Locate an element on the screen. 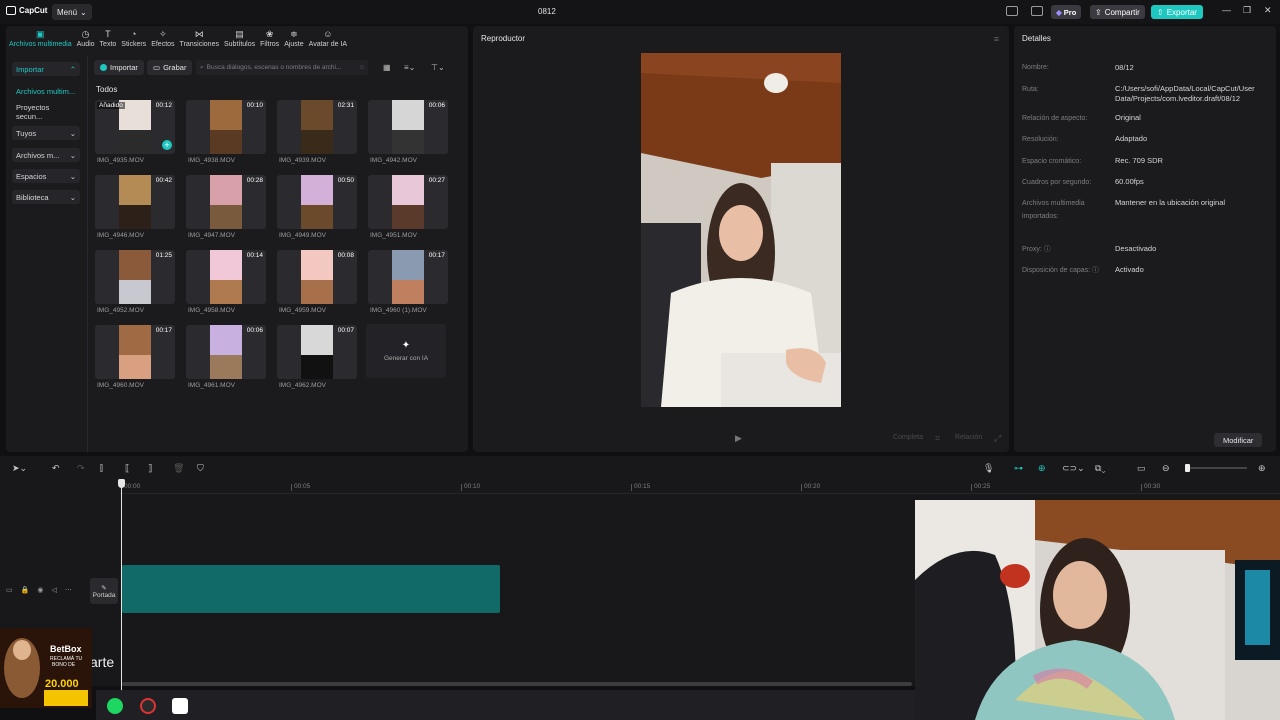  tab-transitions: ⋈ Transiciones is located at coordinates (199, 40).